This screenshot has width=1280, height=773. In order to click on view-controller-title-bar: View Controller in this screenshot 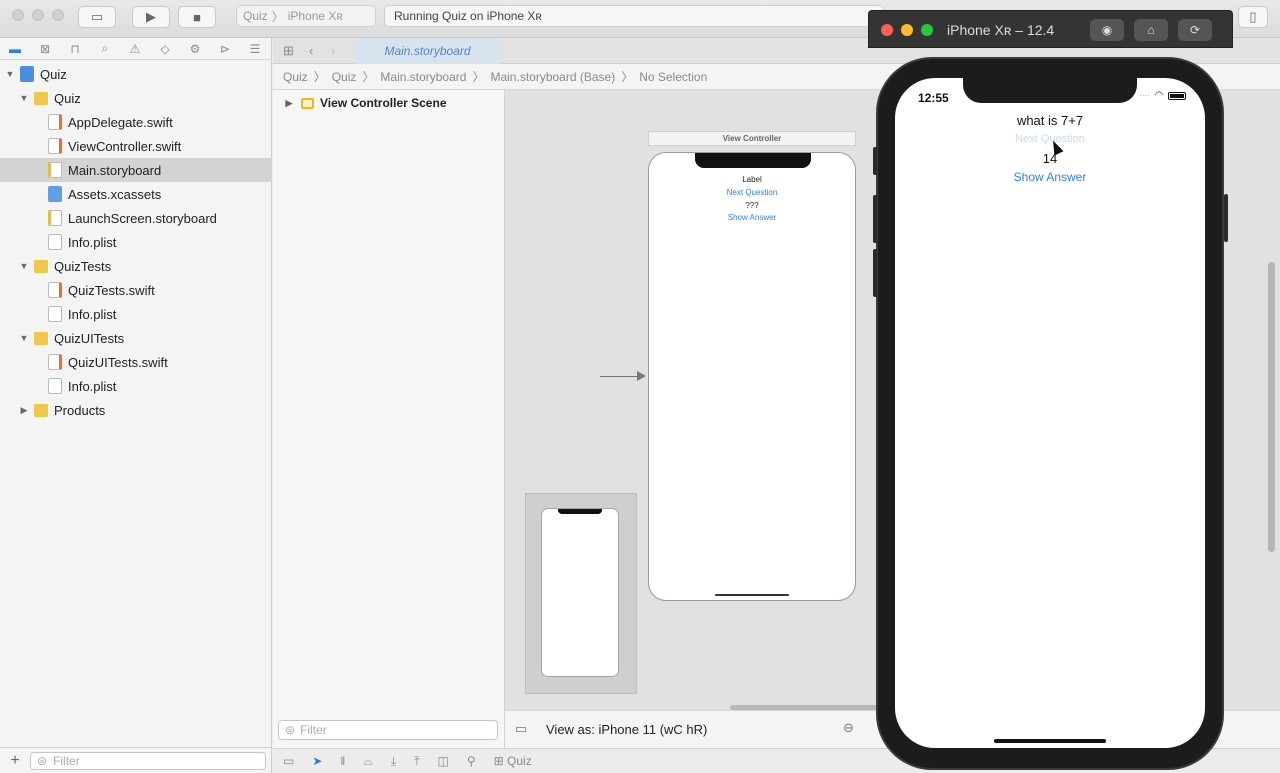, I will do `click(752, 138)`.